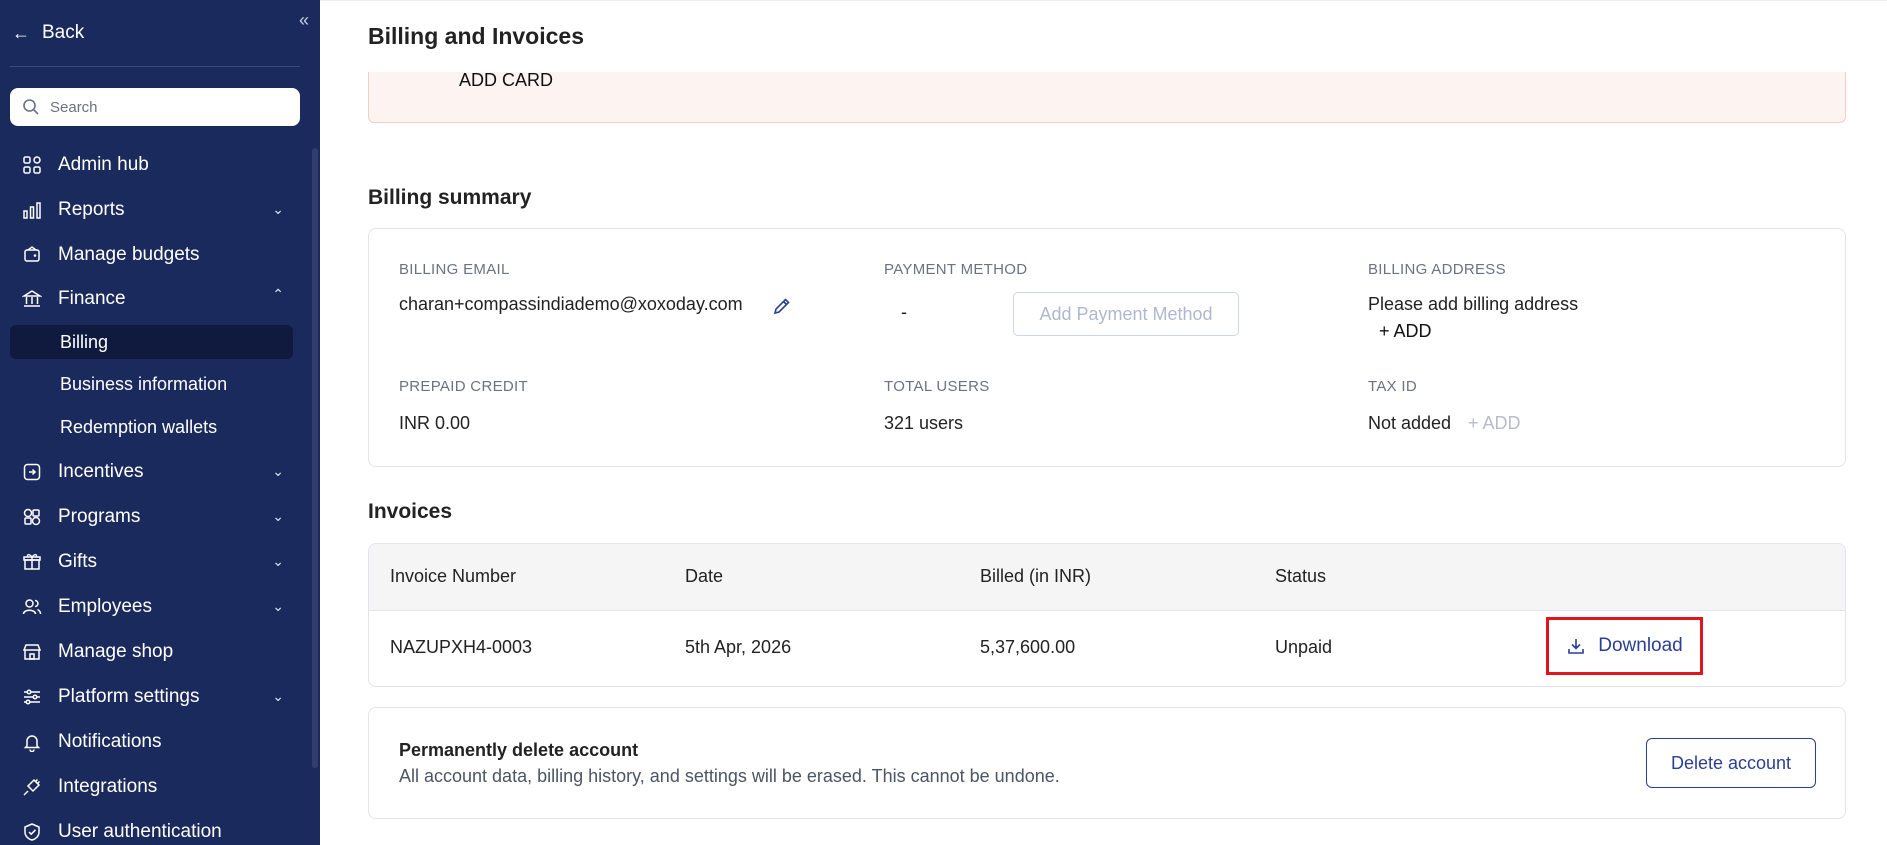  Describe the element at coordinates (32, 652) in the screenshot. I see `shop-icon` at that location.